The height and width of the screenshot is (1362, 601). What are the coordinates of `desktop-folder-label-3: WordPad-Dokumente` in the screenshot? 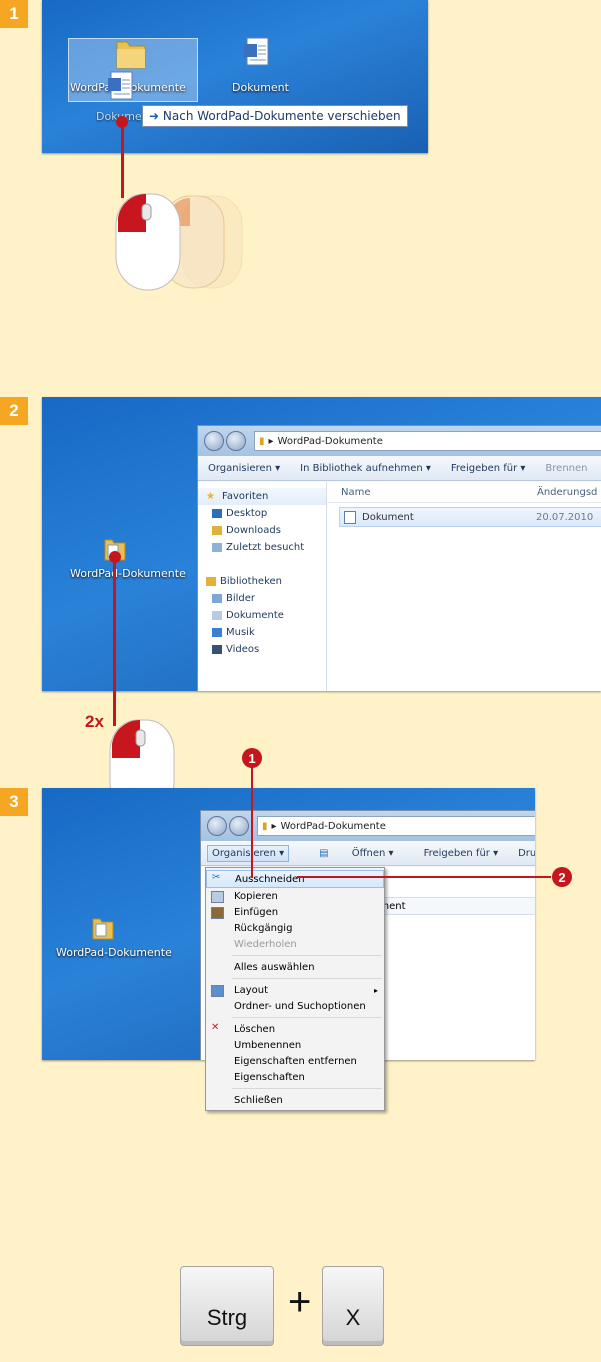 It's located at (114, 952).